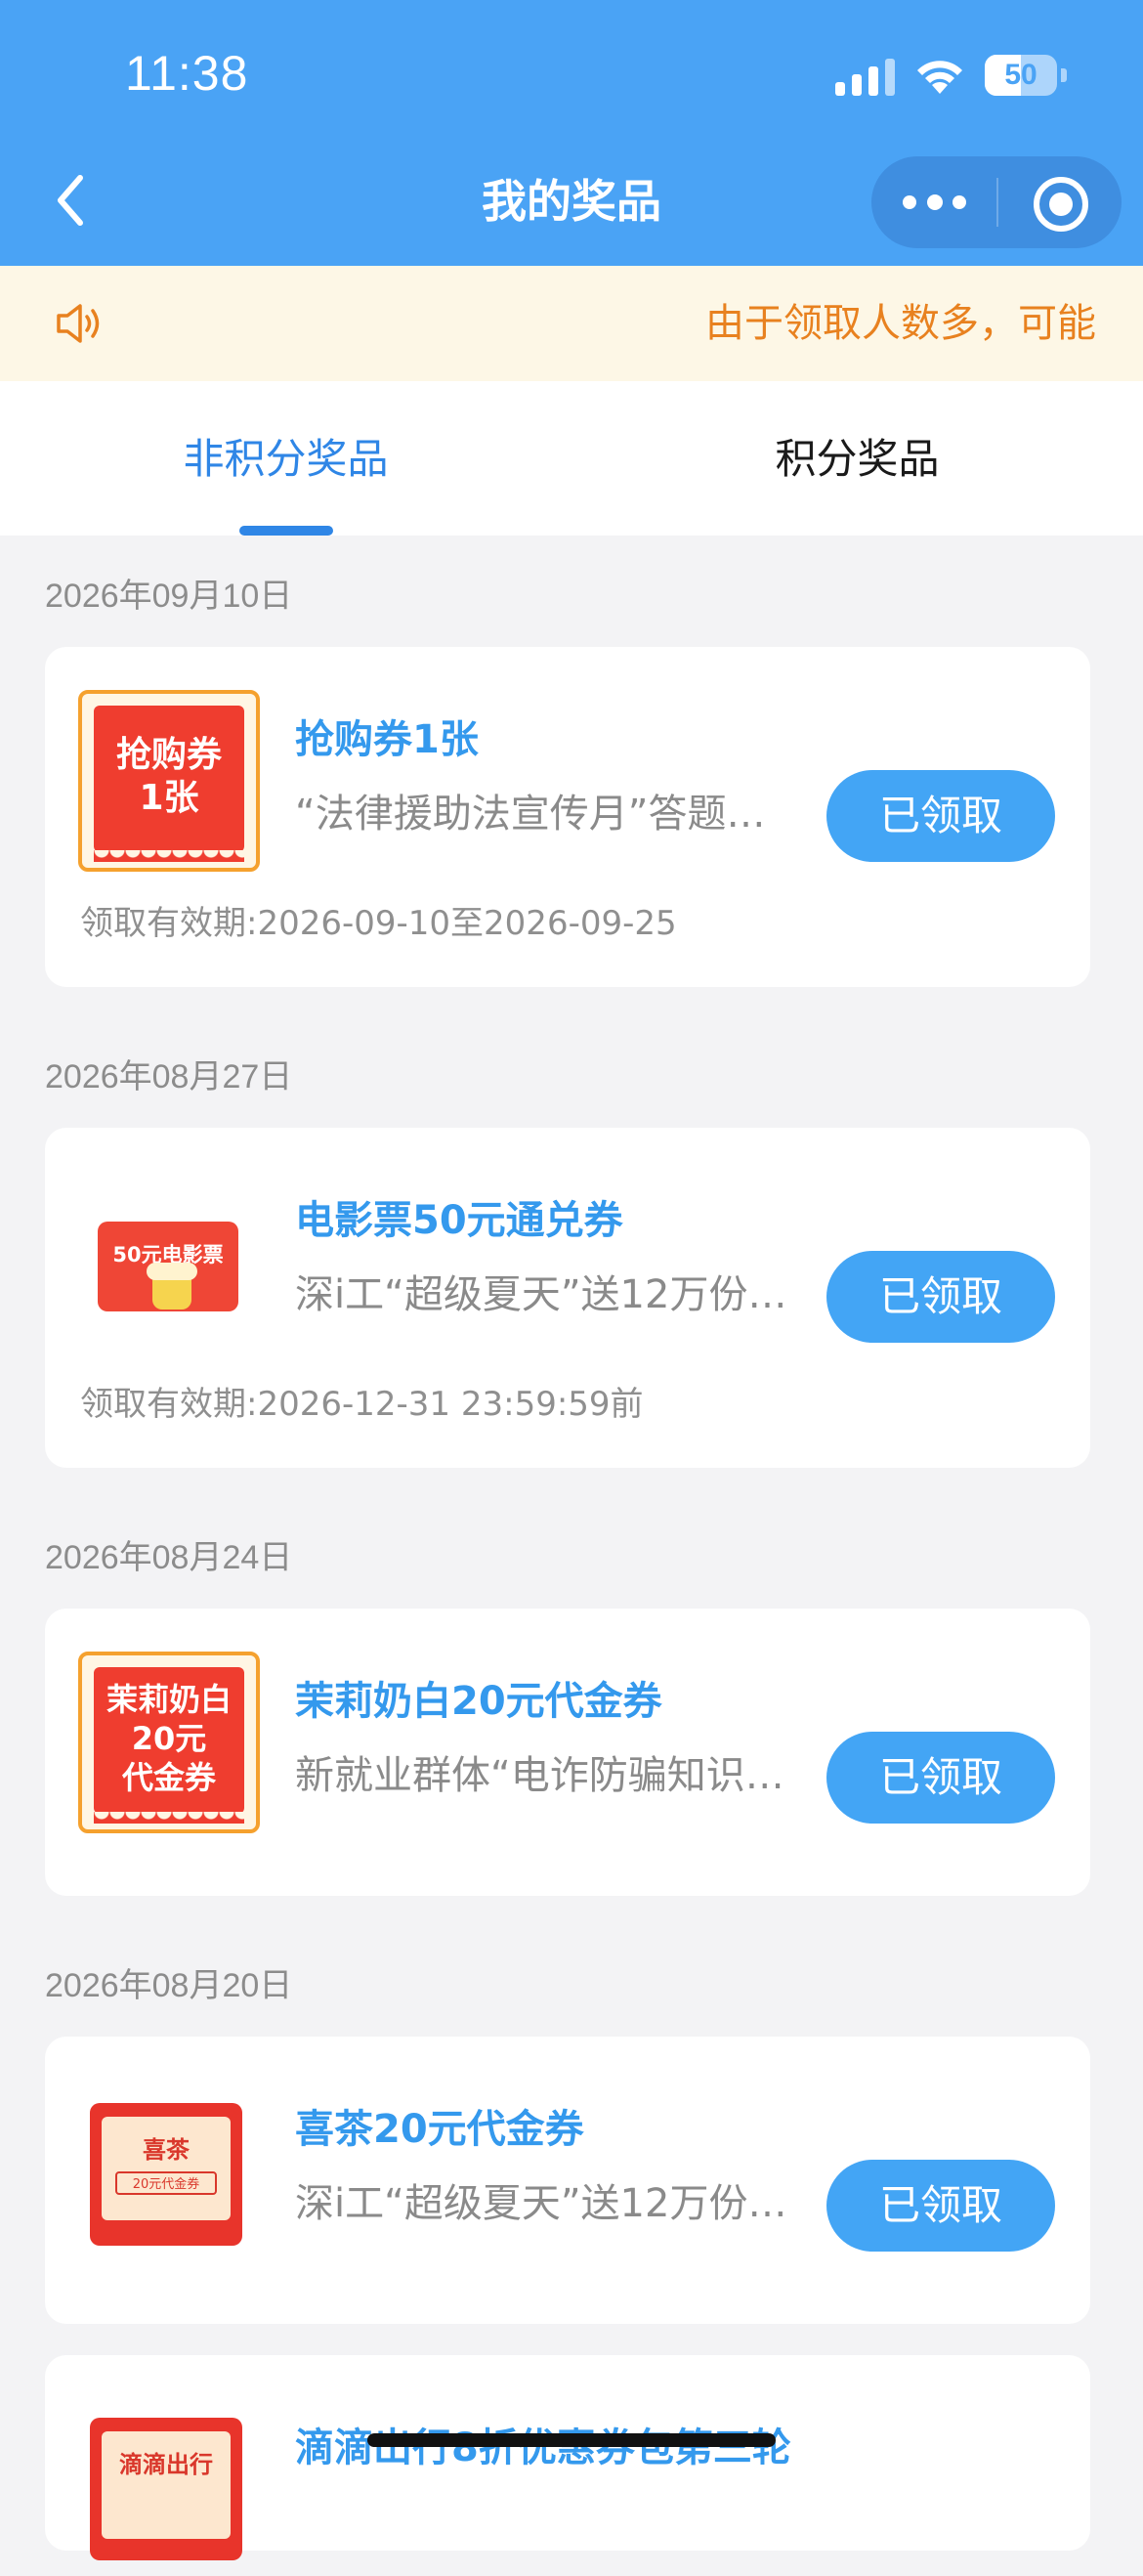  Describe the element at coordinates (459, 1220) in the screenshot. I see `prize-title: 电影票50元通兑券` at that location.